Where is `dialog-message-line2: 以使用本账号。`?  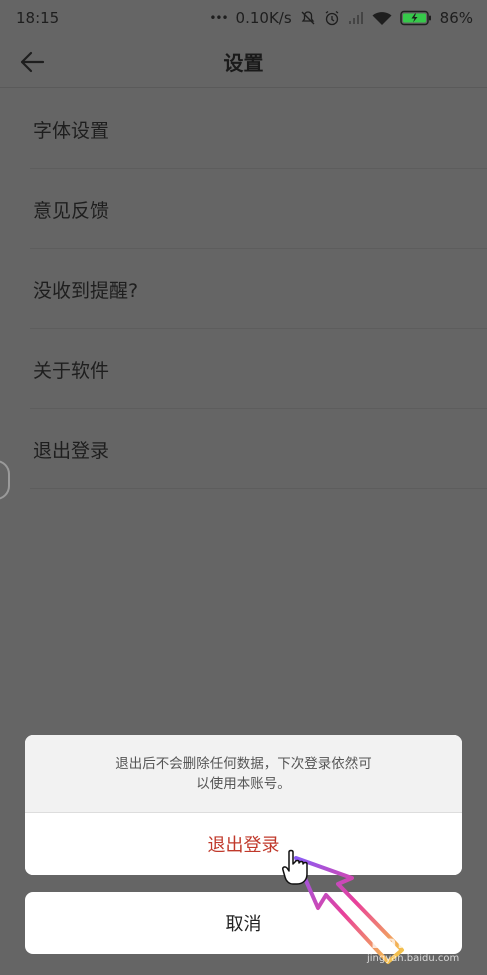 dialog-message-line2: 以使用本账号。 is located at coordinates (243, 783).